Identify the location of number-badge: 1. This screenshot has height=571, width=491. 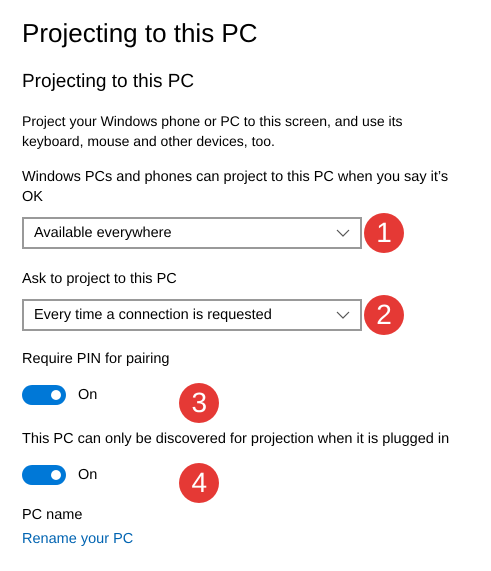
(384, 233).